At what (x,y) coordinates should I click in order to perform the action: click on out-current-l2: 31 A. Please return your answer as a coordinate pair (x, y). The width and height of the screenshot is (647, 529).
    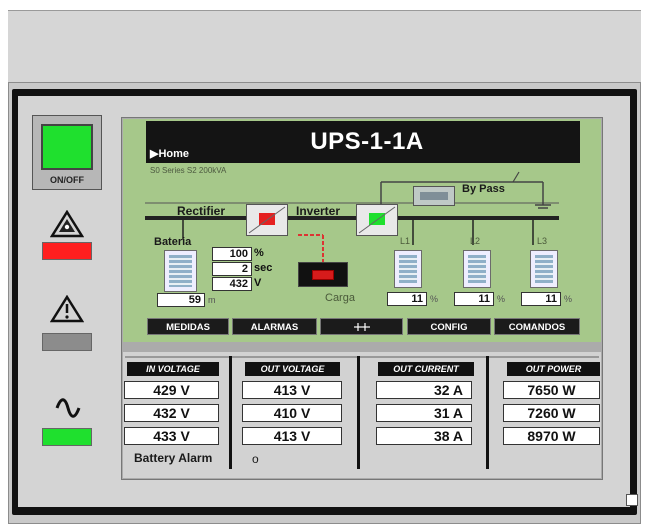
    Looking at the image, I should click on (424, 413).